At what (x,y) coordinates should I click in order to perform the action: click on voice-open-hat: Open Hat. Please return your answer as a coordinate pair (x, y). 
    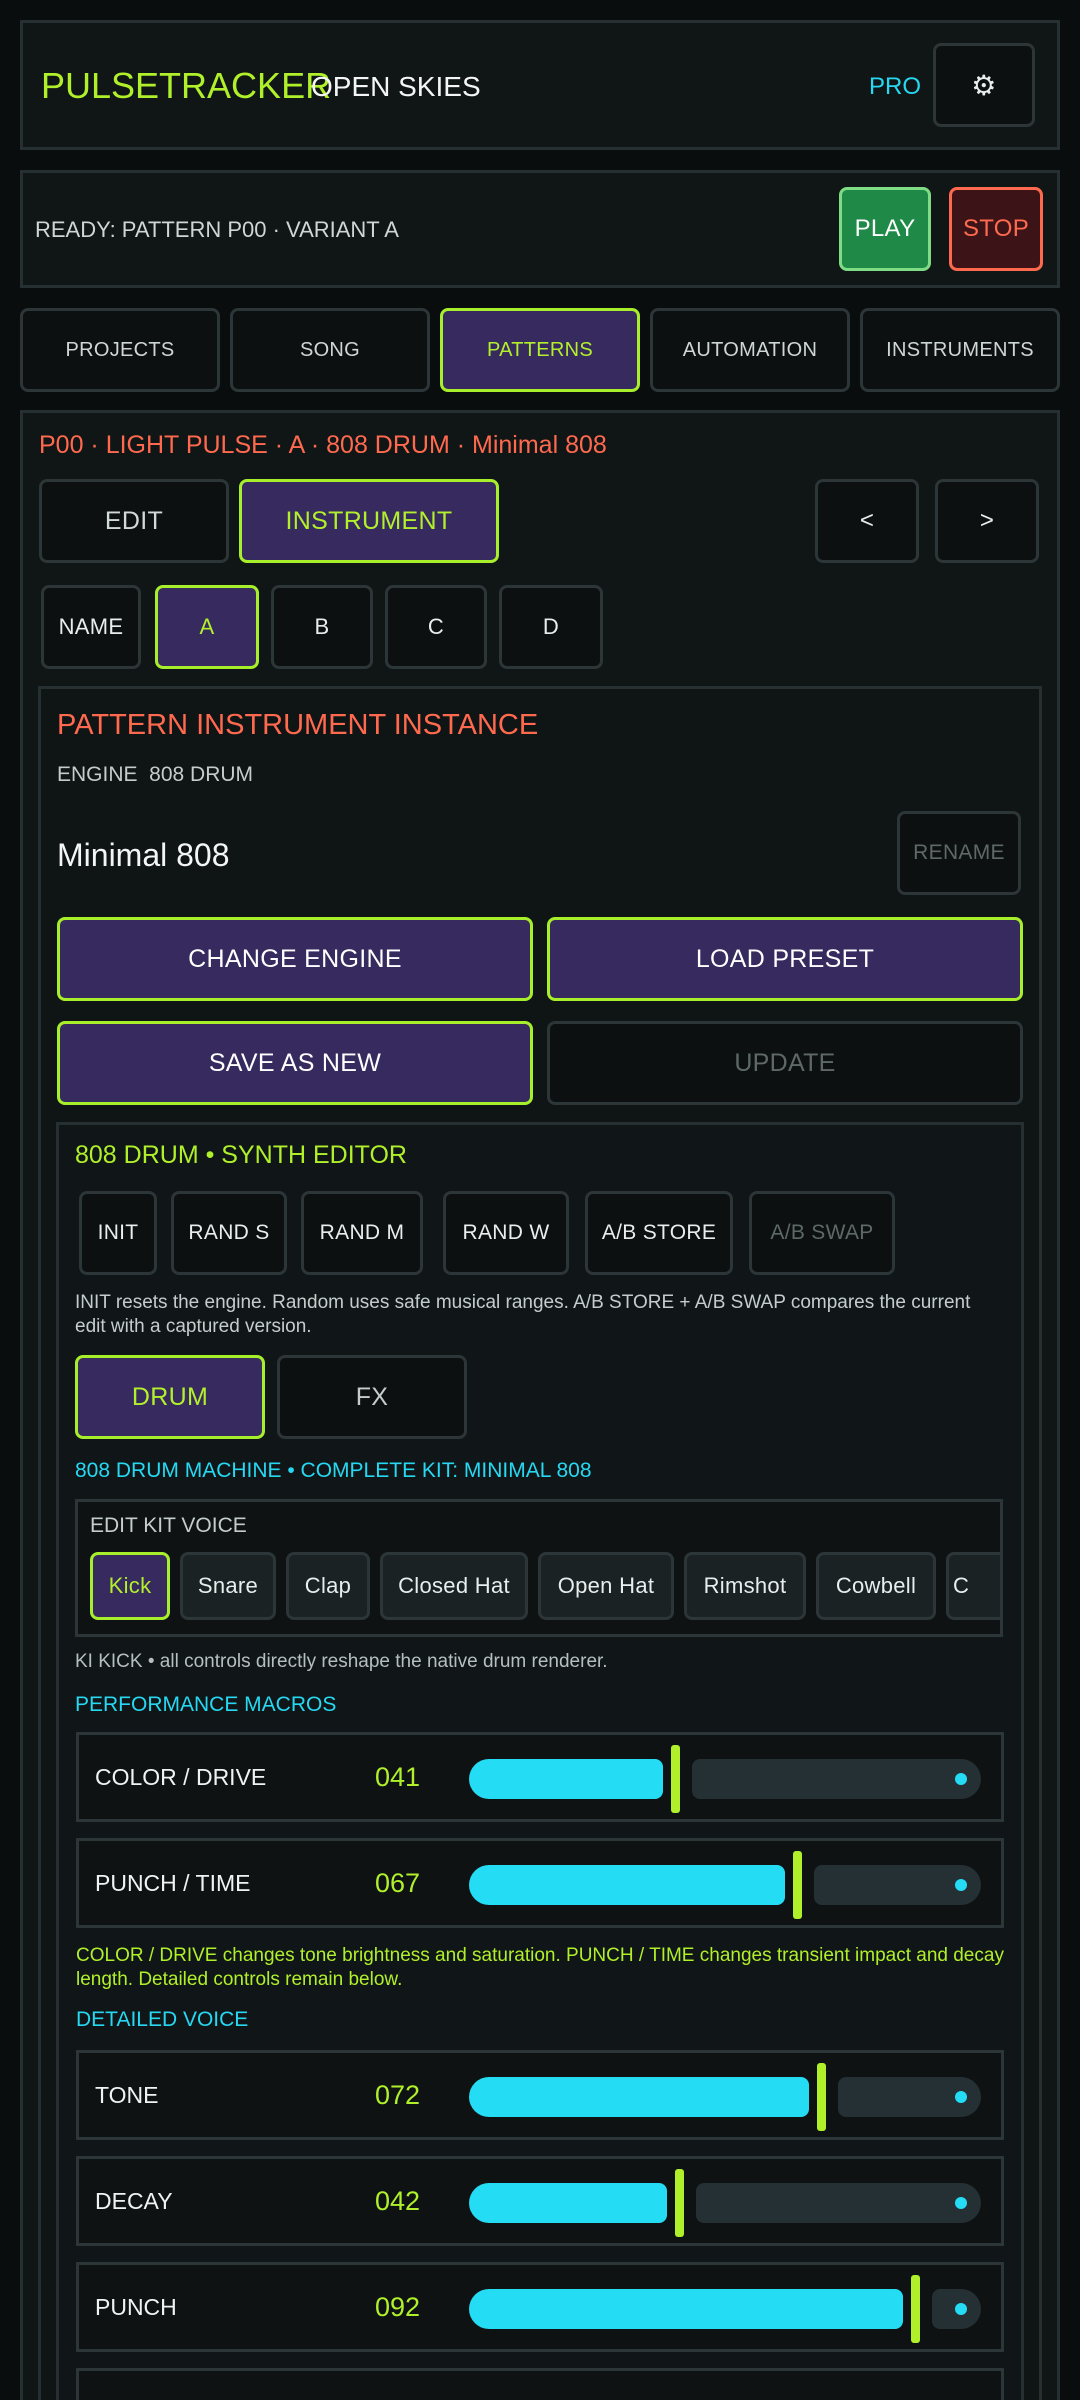
    Looking at the image, I should click on (606, 1586).